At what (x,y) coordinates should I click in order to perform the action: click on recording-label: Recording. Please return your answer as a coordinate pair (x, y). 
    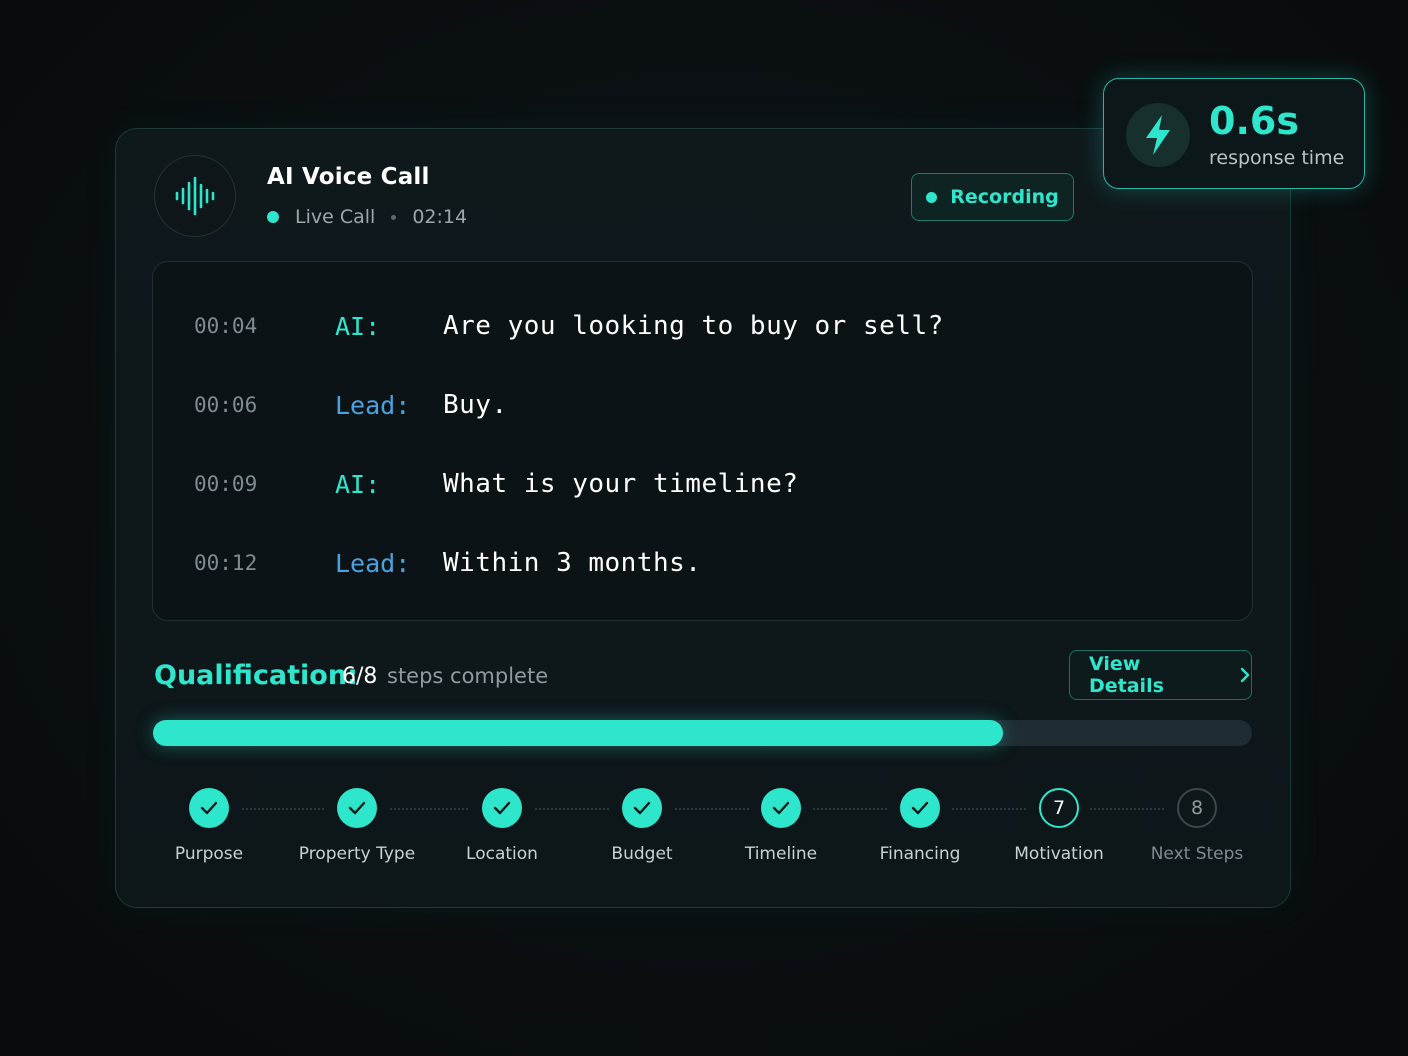
    Looking at the image, I should click on (1004, 197).